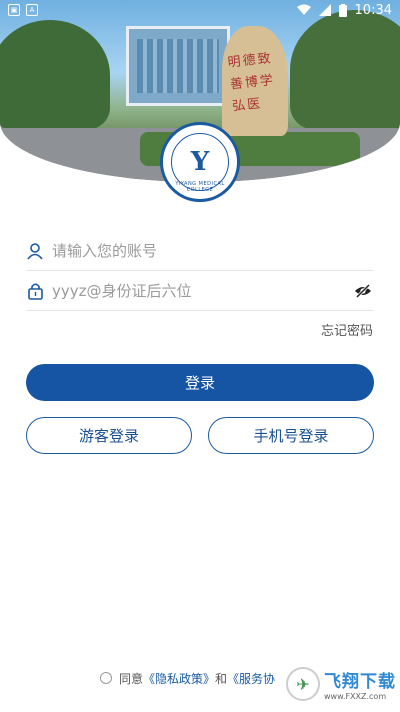  What do you see at coordinates (200, 10) in the screenshot?
I see `status-bar: ▣ A 10:34` at bounding box center [200, 10].